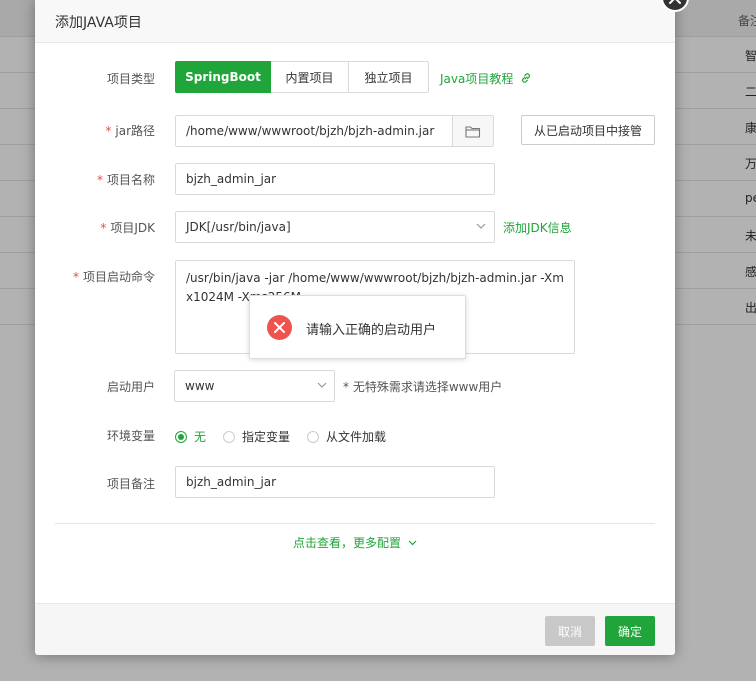 The image size is (756, 681). Describe the element at coordinates (130, 79) in the screenshot. I see `project-type-label: 项目类型` at that location.